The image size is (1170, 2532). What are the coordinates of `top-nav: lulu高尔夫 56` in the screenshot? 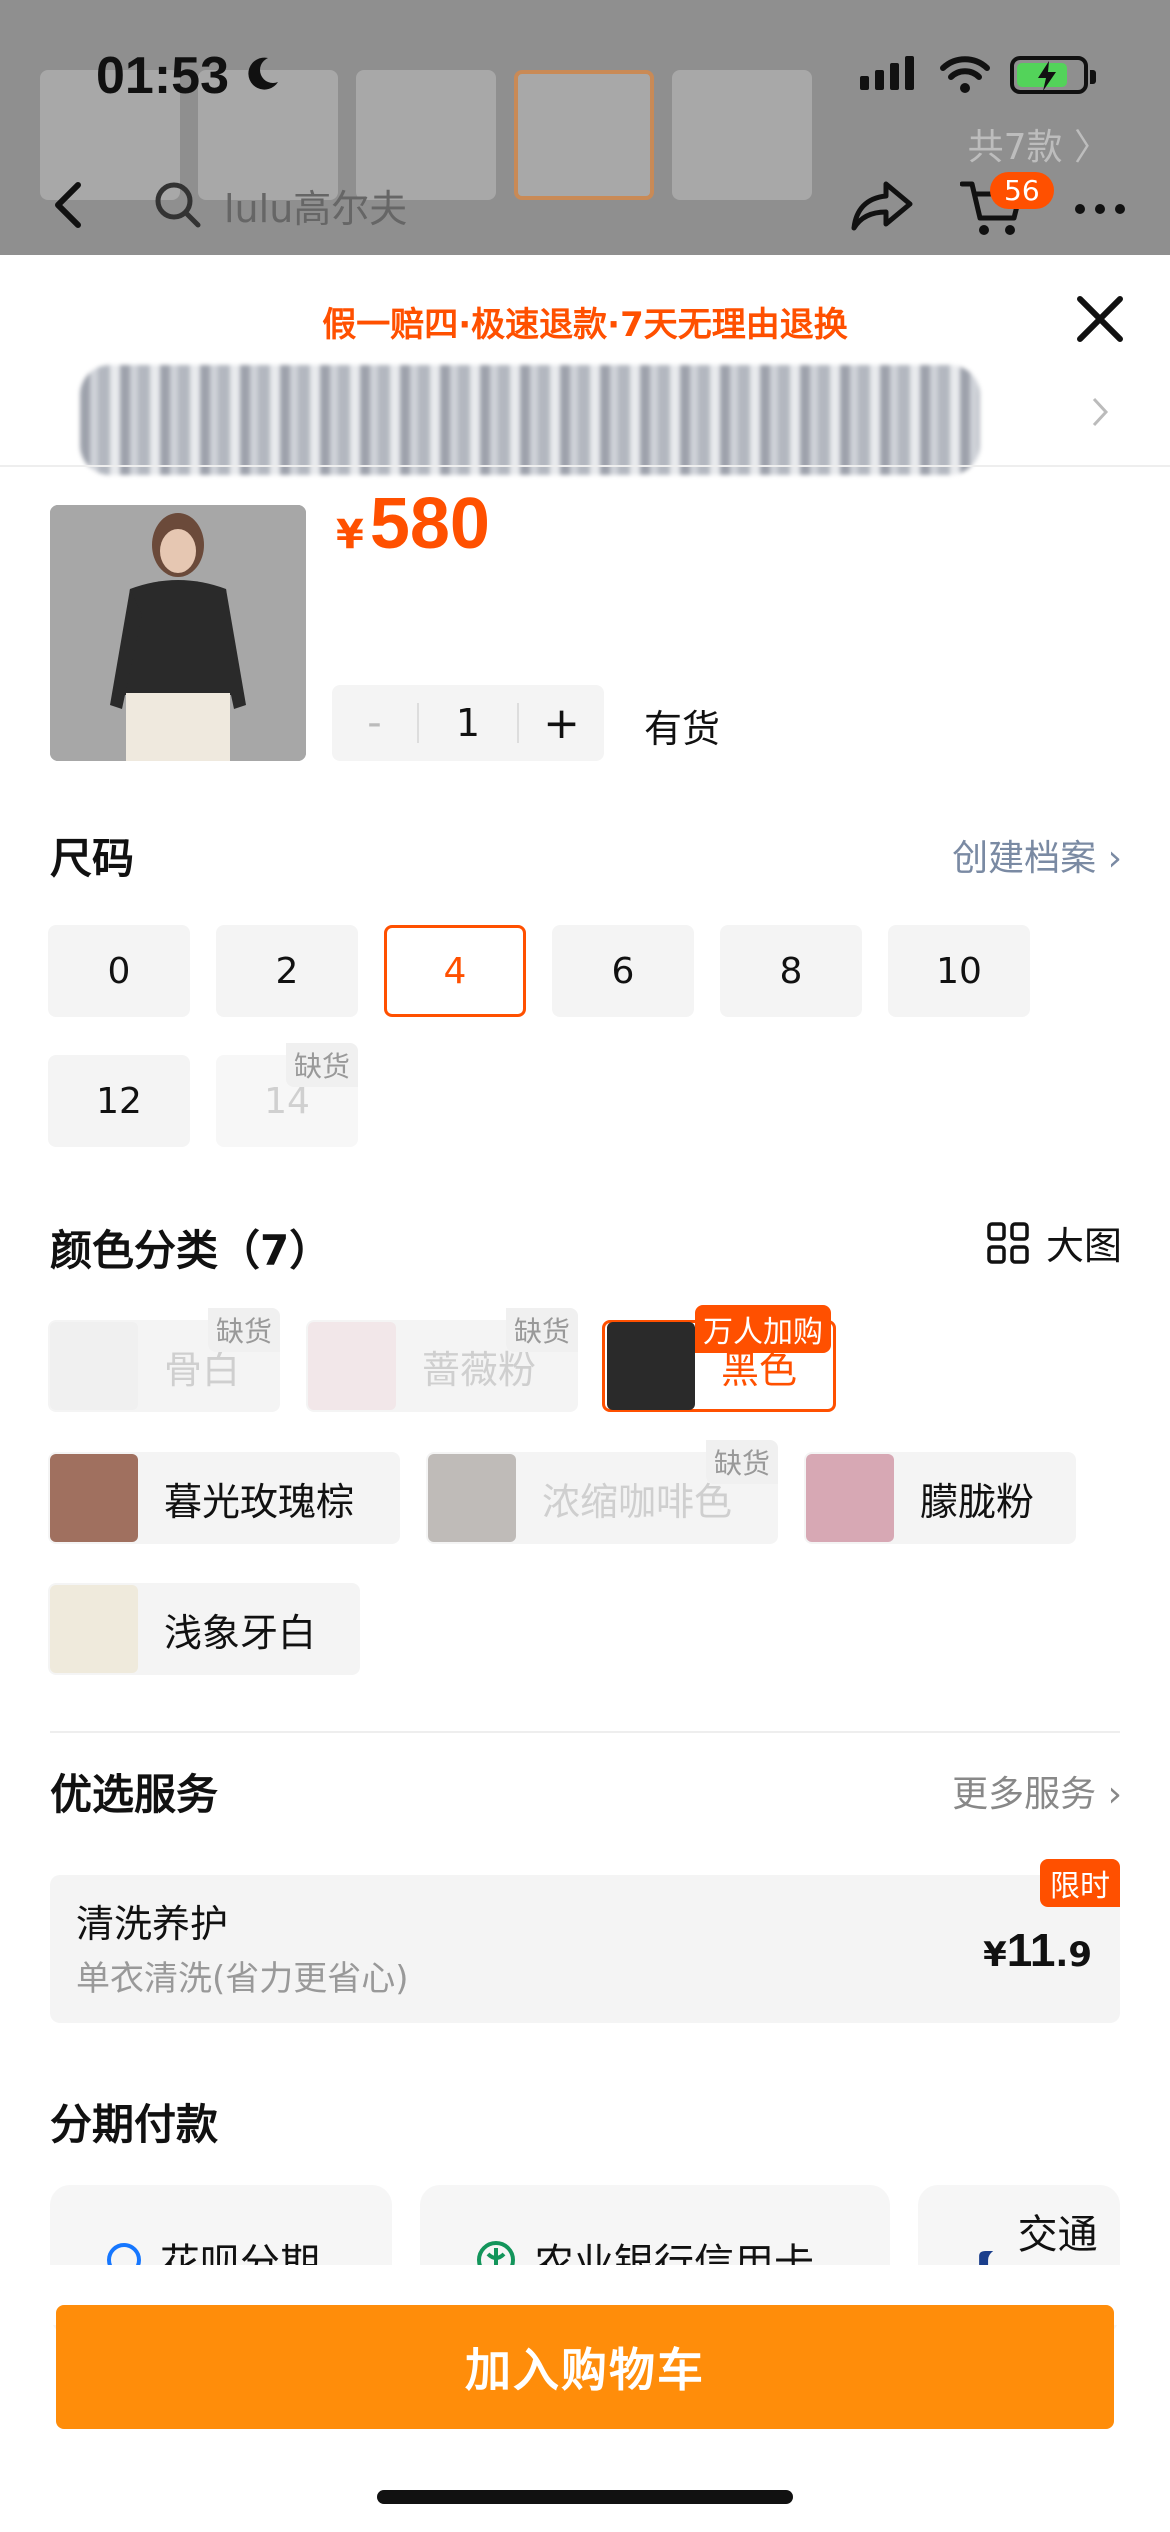 It's located at (585, 205).